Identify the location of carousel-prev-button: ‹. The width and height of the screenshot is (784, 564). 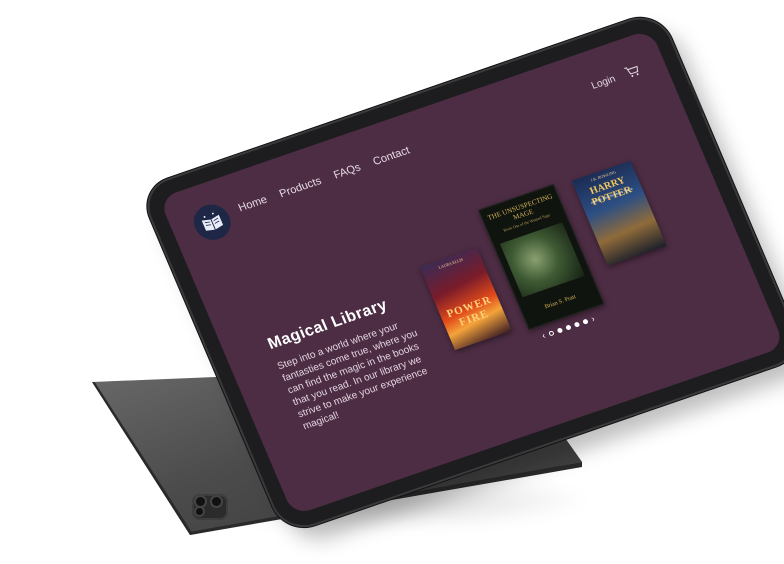
(543, 335).